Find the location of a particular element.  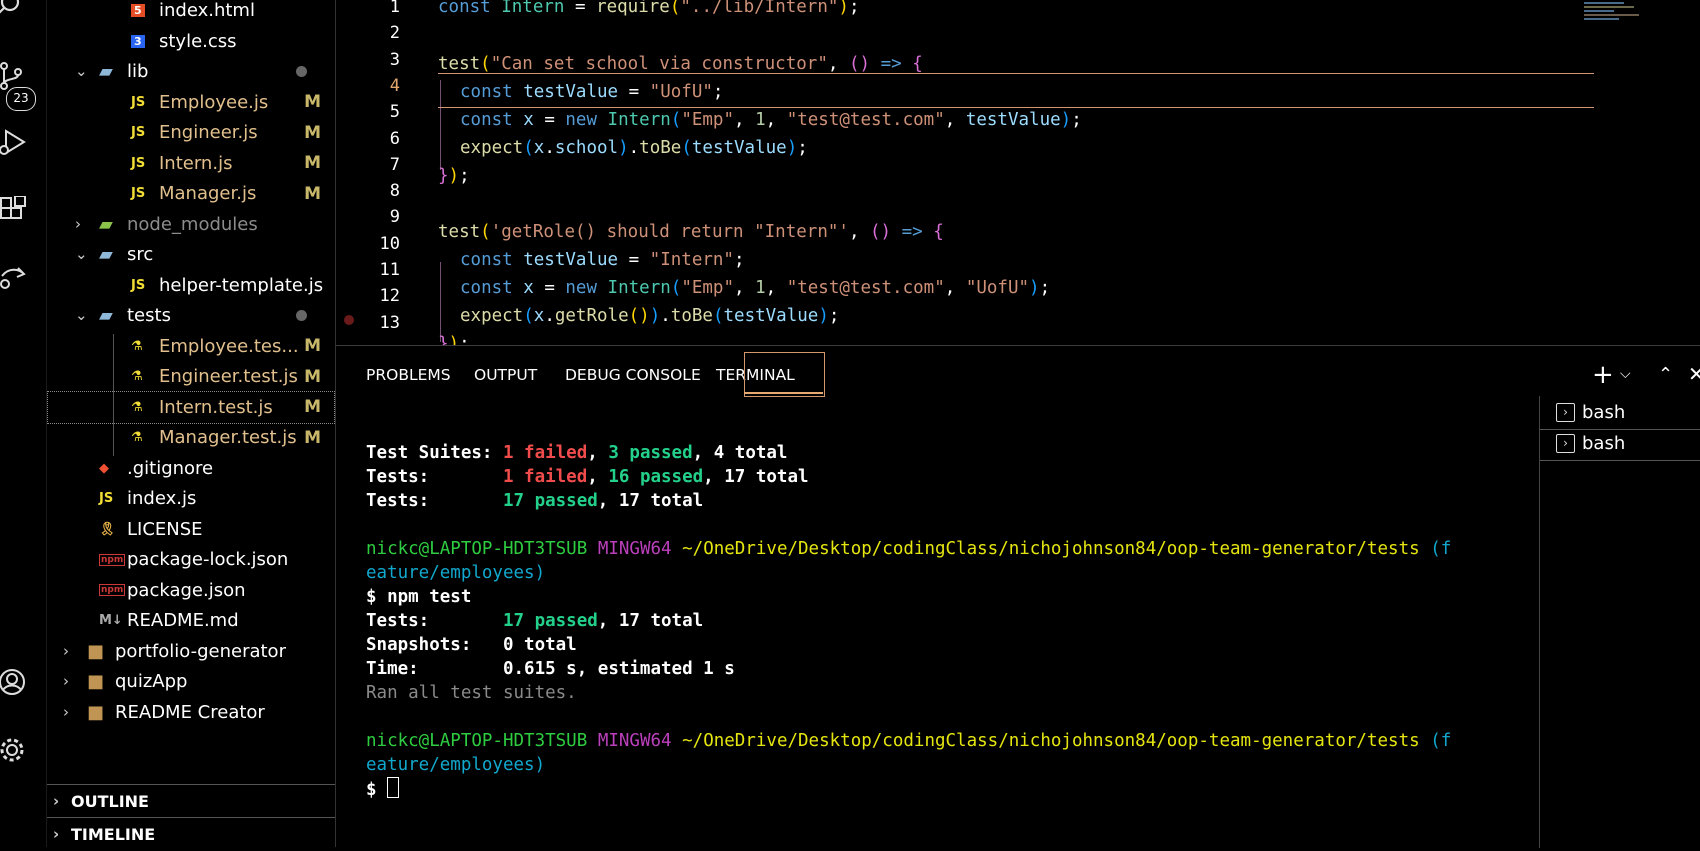

timeline-section: › TIMELINE is located at coordinates (191, 834).